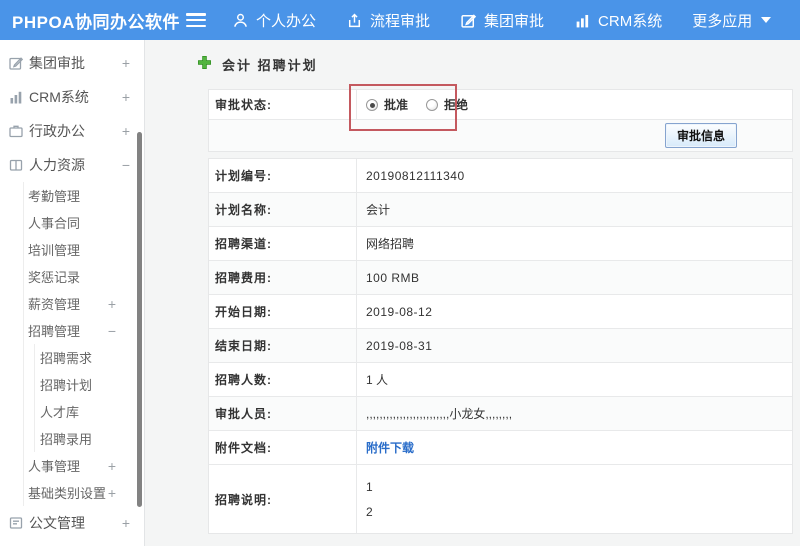  Describe the element at coordinates (57, 63) in the screenshot. I see `sidebar-item-label: 集团审批` at that location.